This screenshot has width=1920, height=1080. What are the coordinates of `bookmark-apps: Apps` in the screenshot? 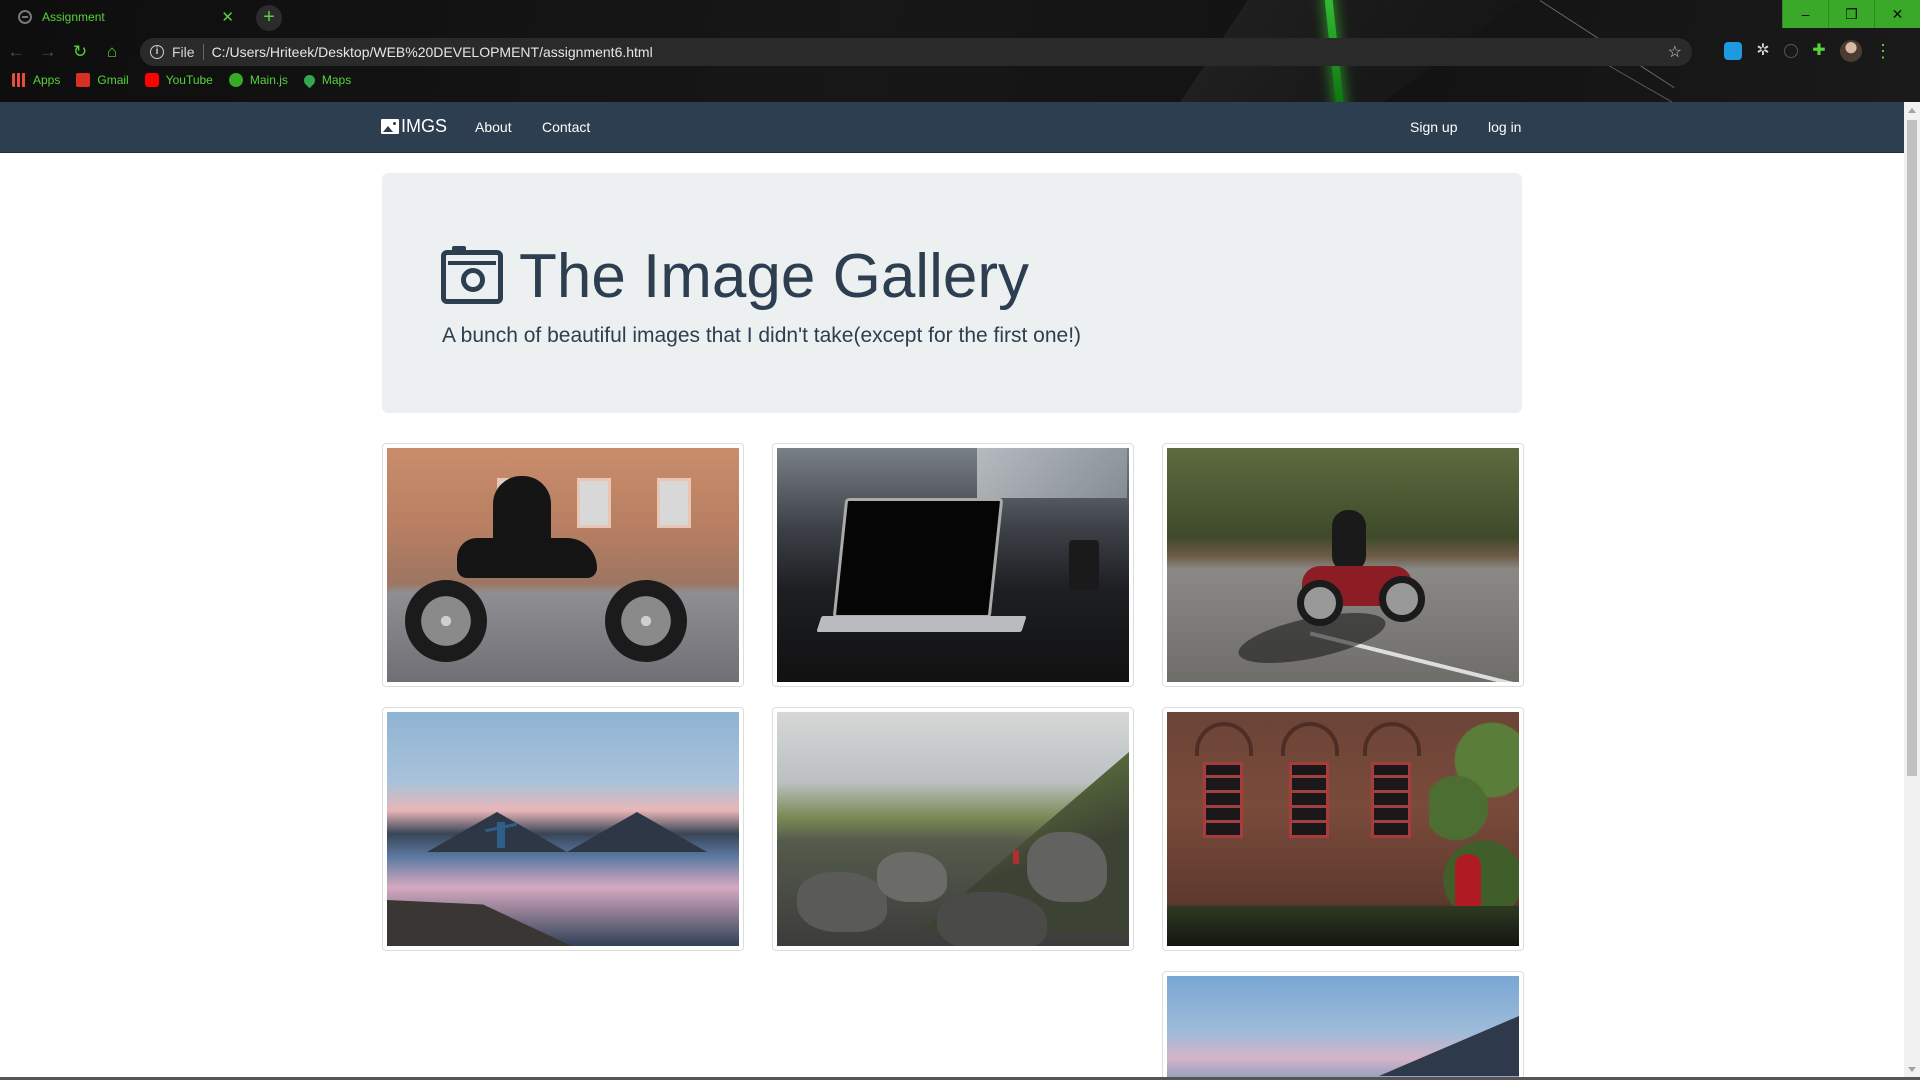 It's located at (36, 80).